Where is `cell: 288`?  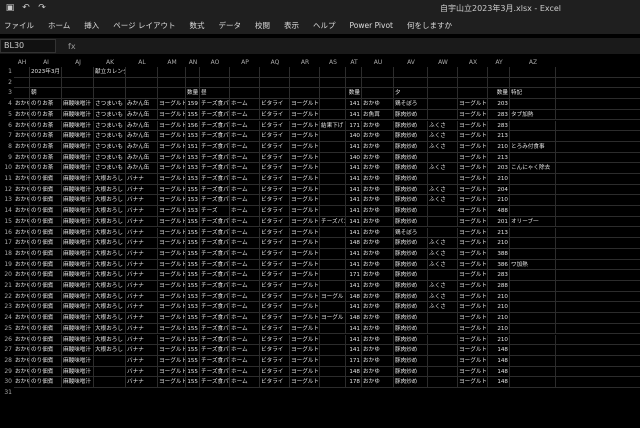
cell: 288 is located at coordinates (499, 286).